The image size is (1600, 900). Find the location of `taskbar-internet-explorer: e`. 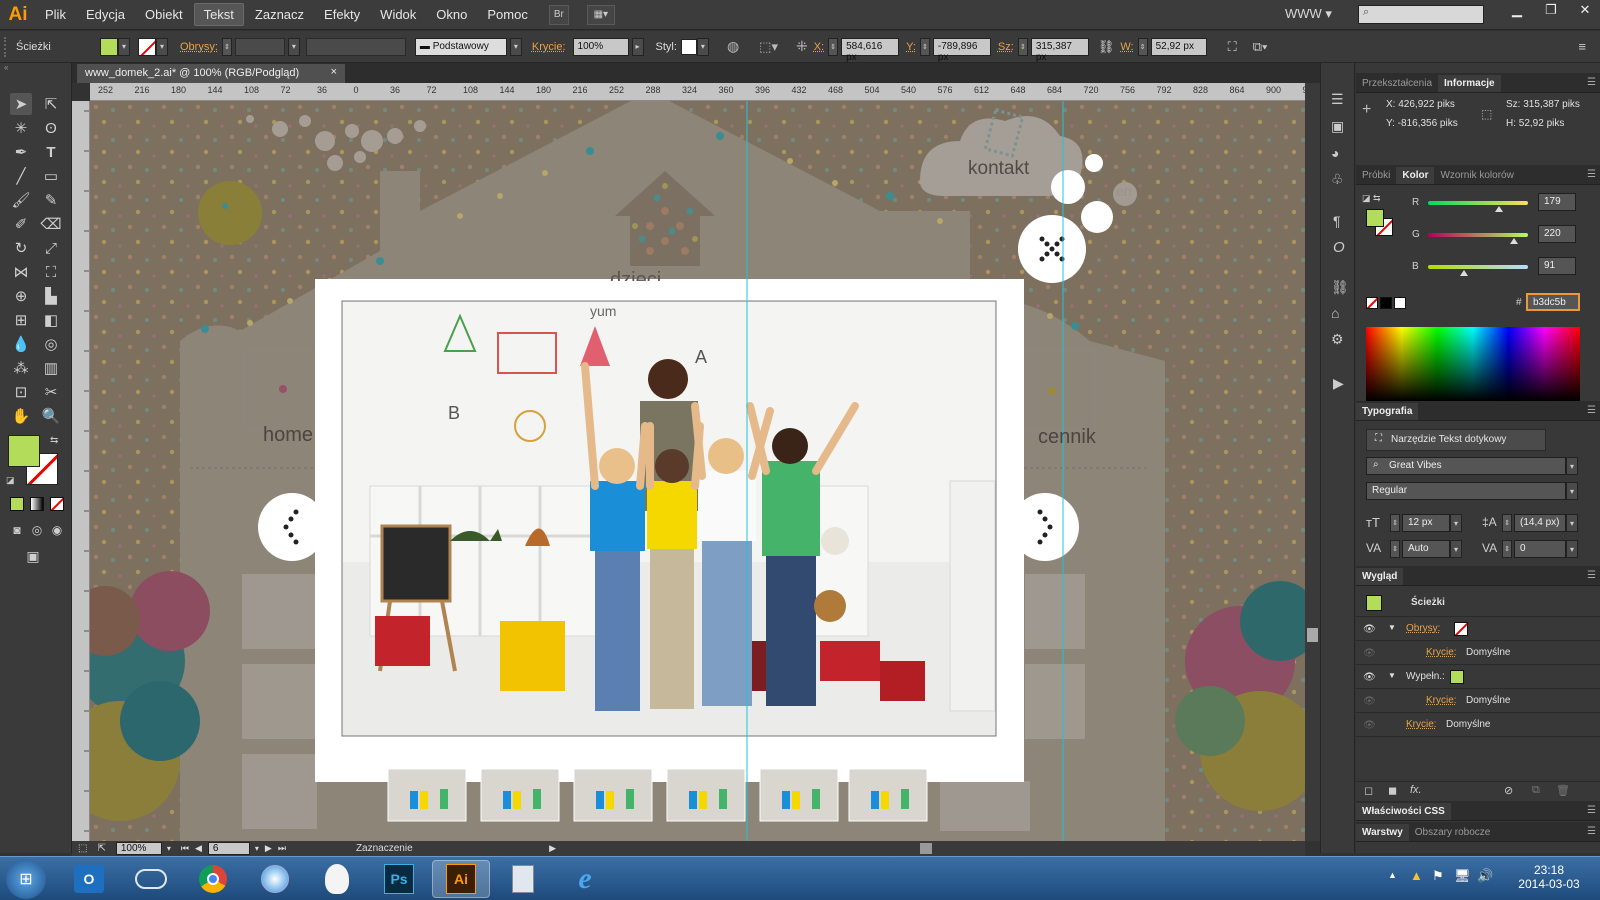

taskbar-internet-explorer: e is located at coordinates (585, 879).